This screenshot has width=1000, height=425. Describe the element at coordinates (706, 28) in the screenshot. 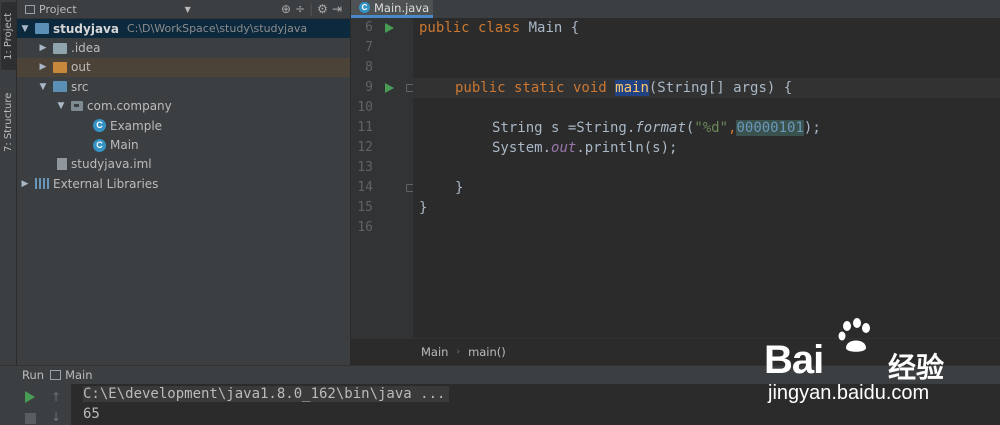

I see `code-line-6: public class Main {` at that location.